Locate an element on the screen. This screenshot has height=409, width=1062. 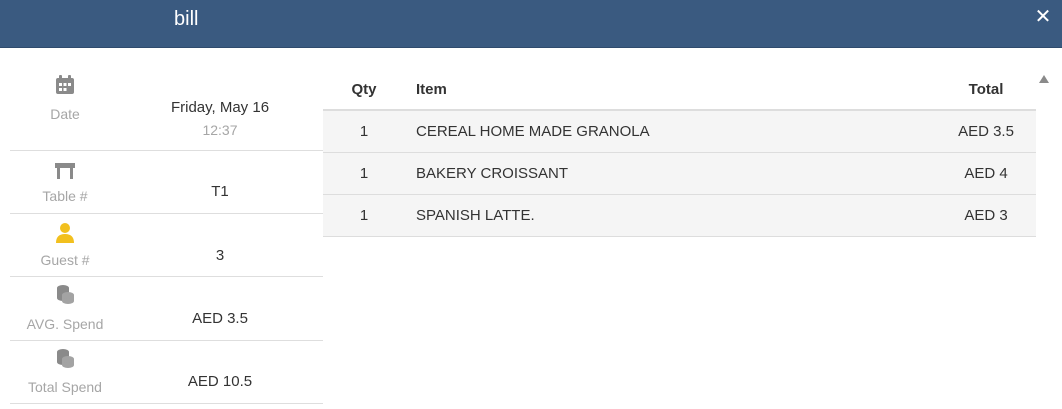
qty-header: Qty is located at coordinates (364, 90).